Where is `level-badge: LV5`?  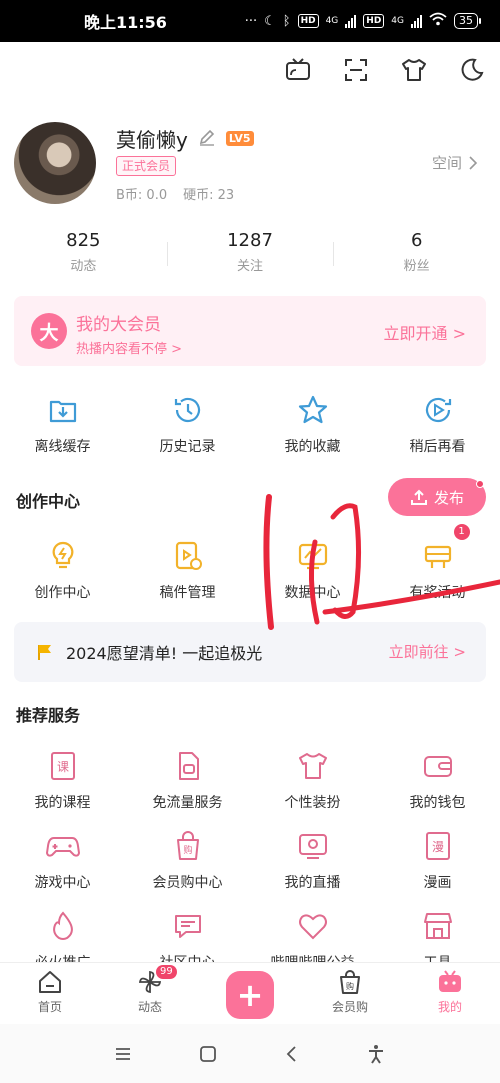 level-badge: LV5 is located at coordinates (239, 138).